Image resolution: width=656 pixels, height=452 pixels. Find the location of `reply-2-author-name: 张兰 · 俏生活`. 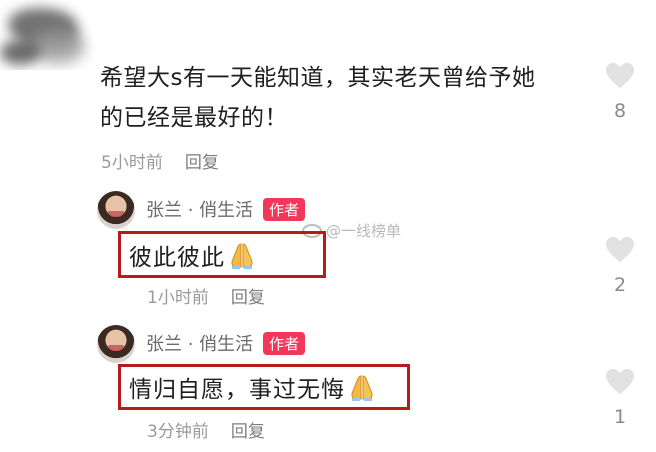

reply-2-author-name: 张兰 · 俏生活 is located at coordinates (199, 343).